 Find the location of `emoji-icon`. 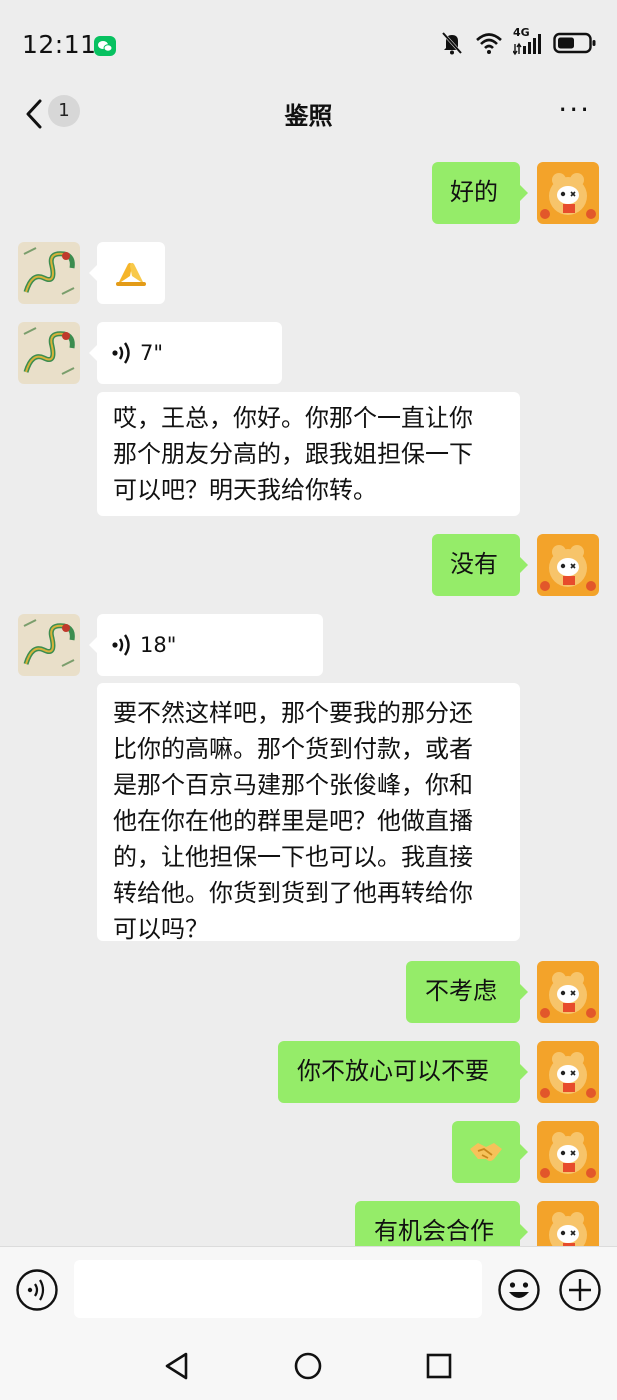

emoji-icon is located at coordinates (519, 1290).